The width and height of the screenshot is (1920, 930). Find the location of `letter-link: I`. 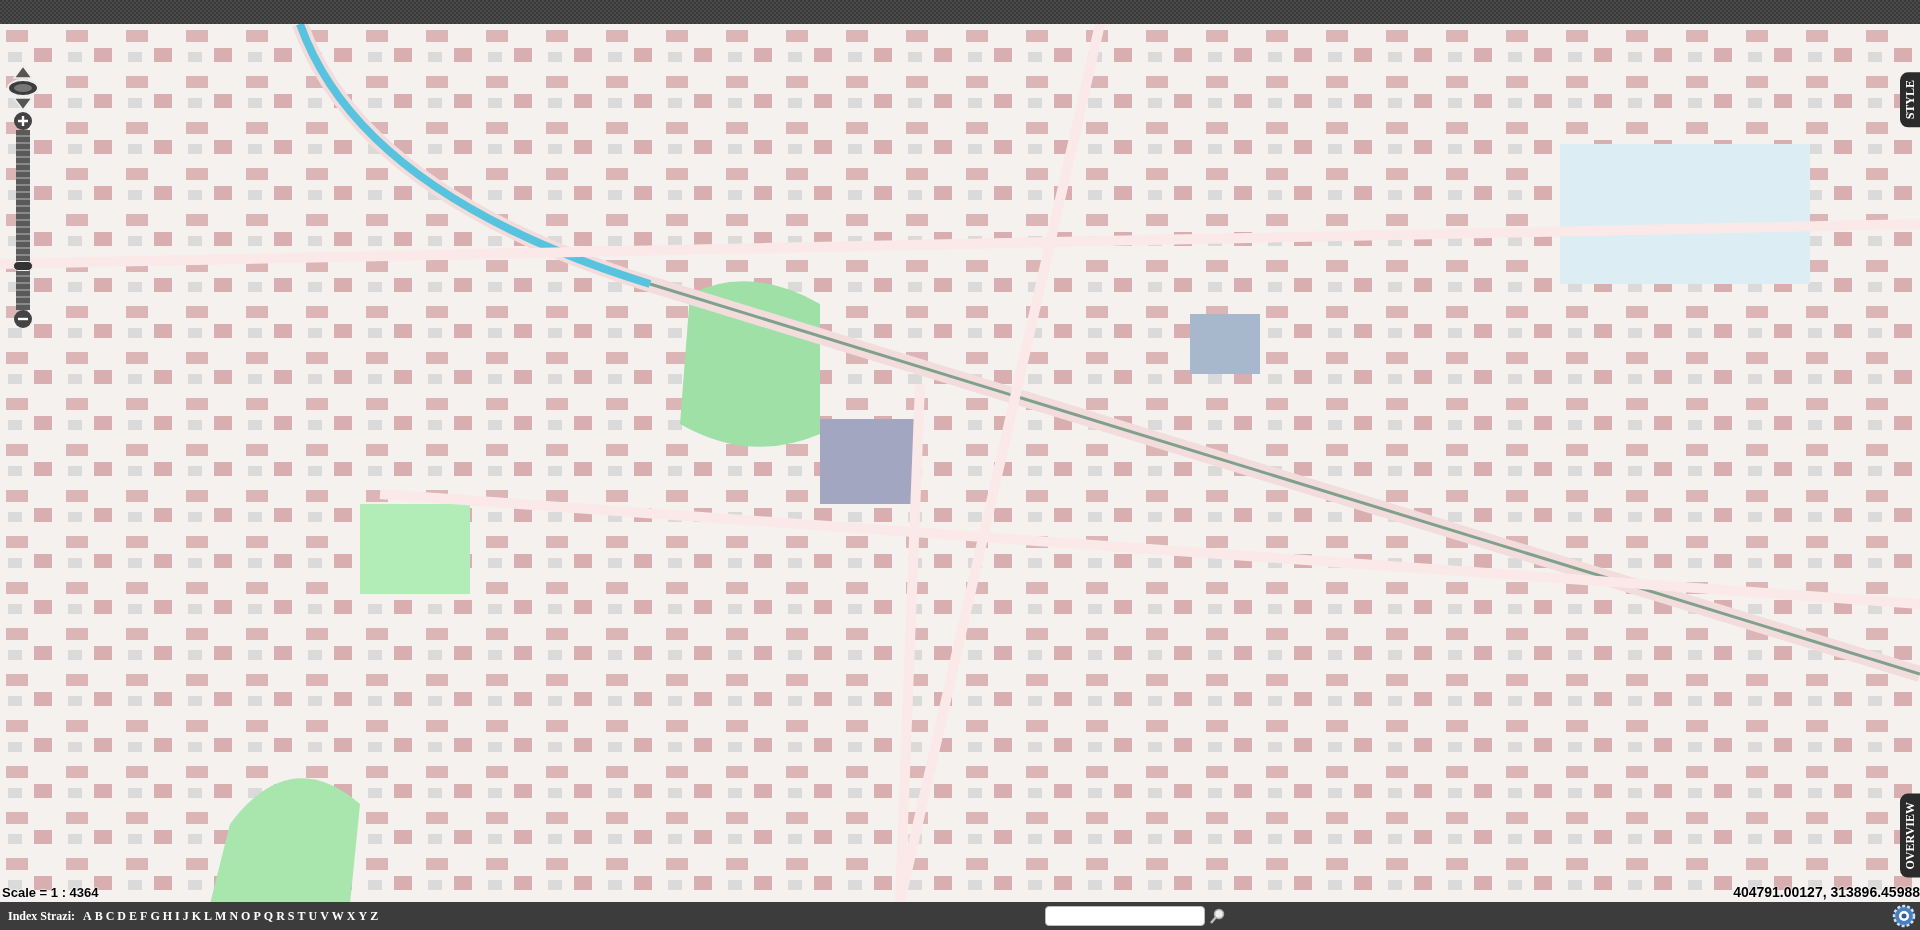

letter-link: I is located at coordinates (177, 916).